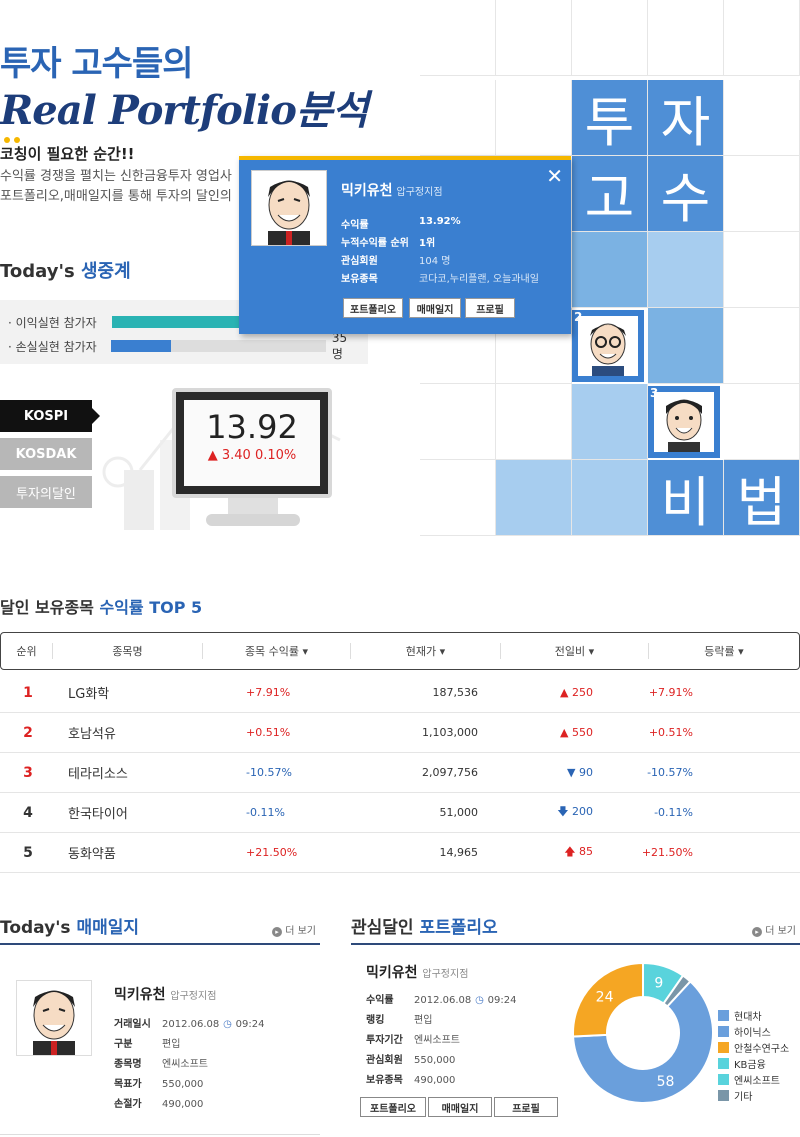 The height and width of the screenshot is (1137, 800). What do you see at coordinates (440, 221) in the screenshot?
I see `popup-value: 13.92%` at bounding box center [440, 221].